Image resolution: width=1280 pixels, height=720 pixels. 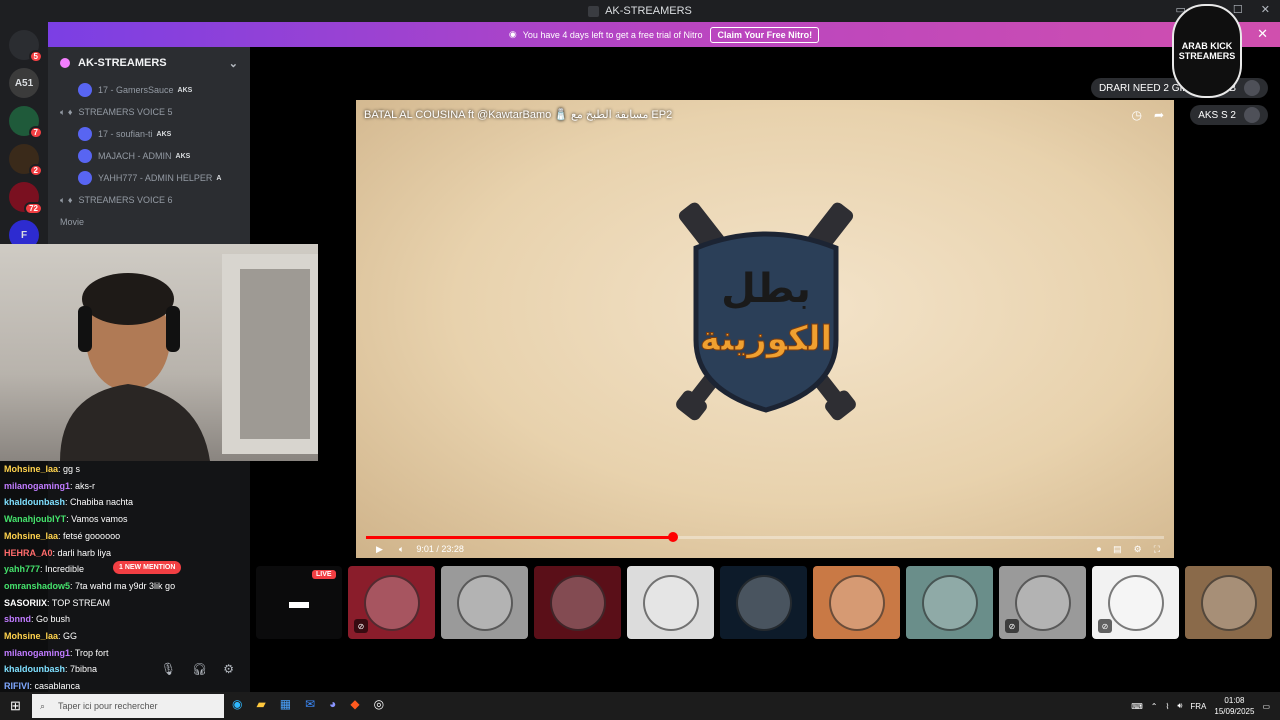 I want to click on voice-member: MAJACH - ADMIN AKS, so click(x=149, y=156).